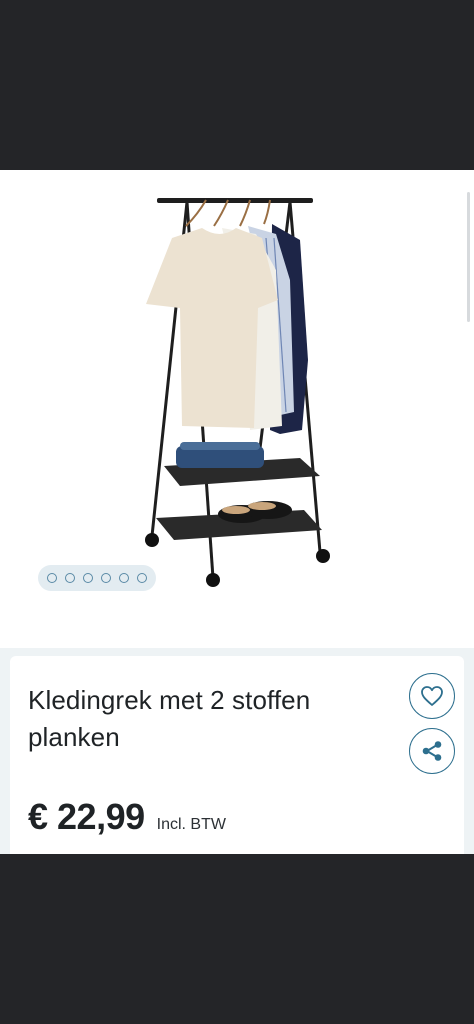 Image resolution: width=474 pixels, height=1024 pixels. I want to click on gallery-pagination, so click(97, 578).